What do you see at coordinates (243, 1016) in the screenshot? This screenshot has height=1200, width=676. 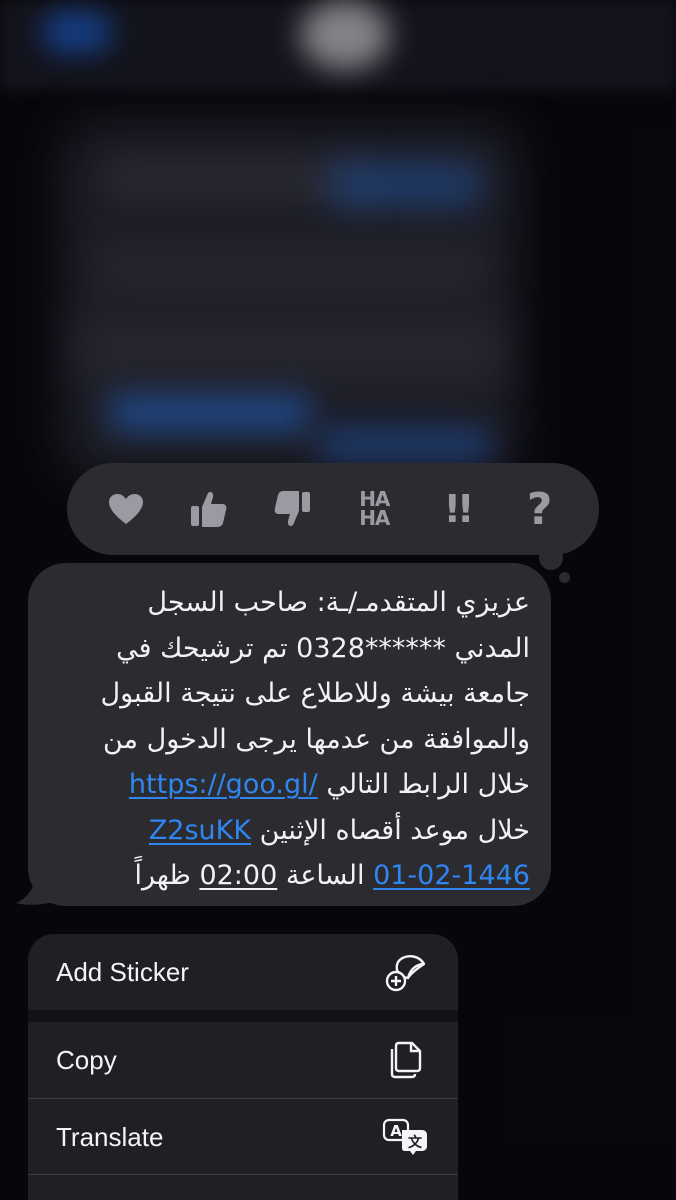 I see `menu-section-separator` at bounding box center [243, 1016].